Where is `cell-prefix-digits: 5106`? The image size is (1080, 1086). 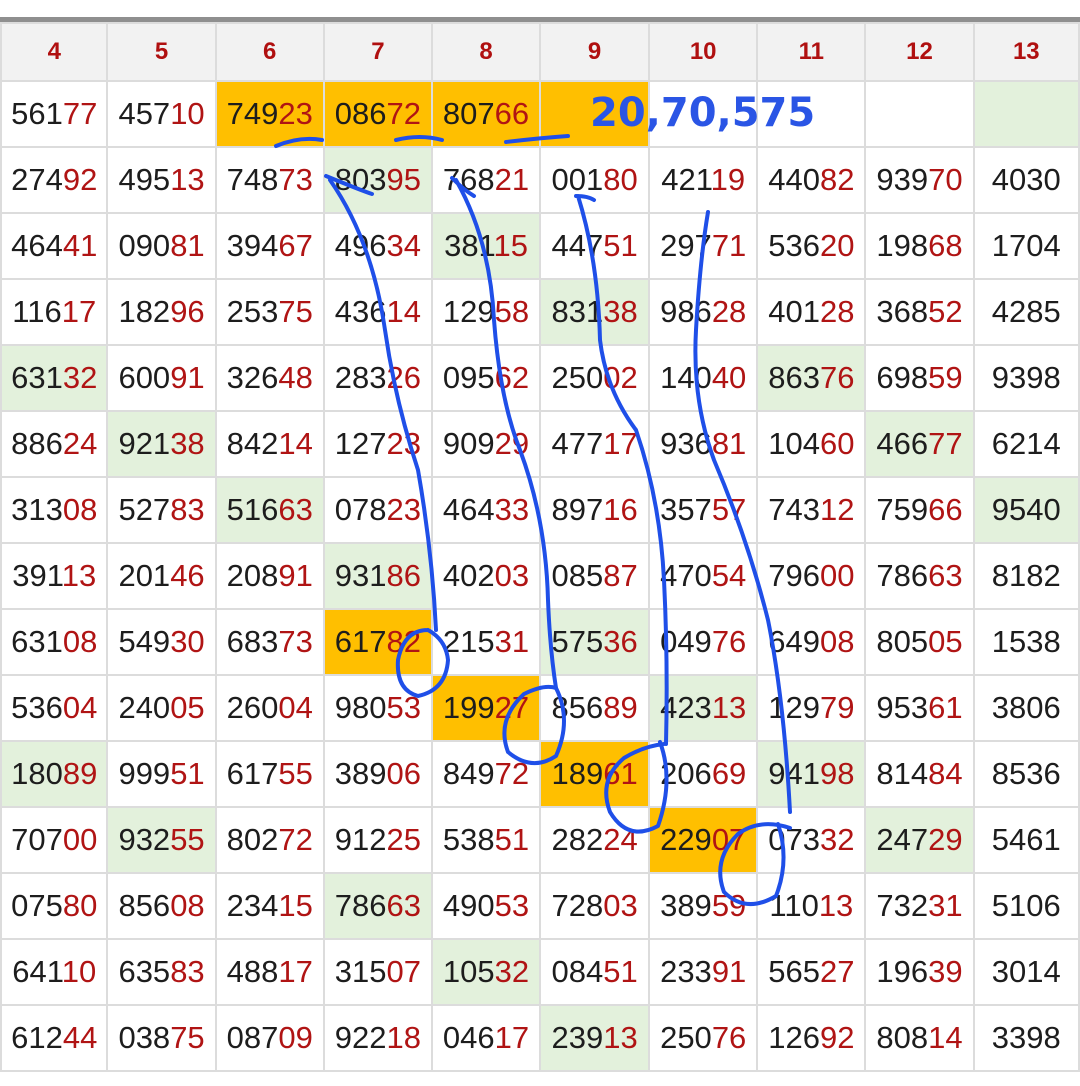 cell-prefix-digits: 5106 is located at coordinates (1026, 905).